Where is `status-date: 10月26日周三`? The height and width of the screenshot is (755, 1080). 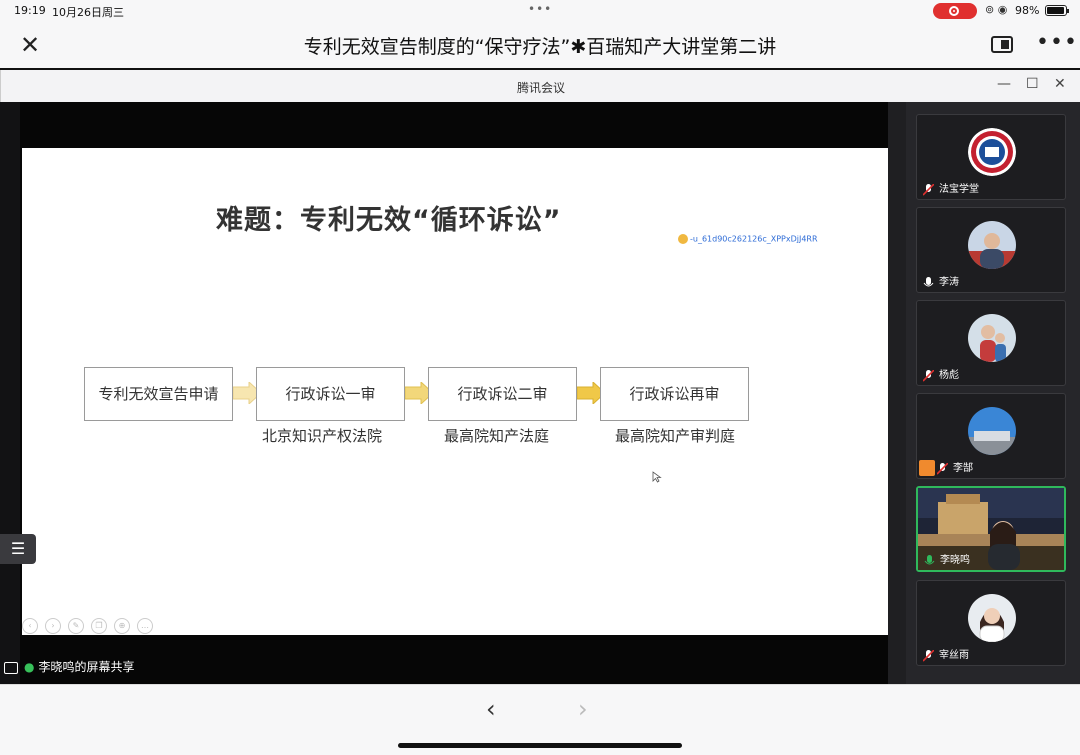 status-date: 10月26日周三 is located at coordinates (88, 12).